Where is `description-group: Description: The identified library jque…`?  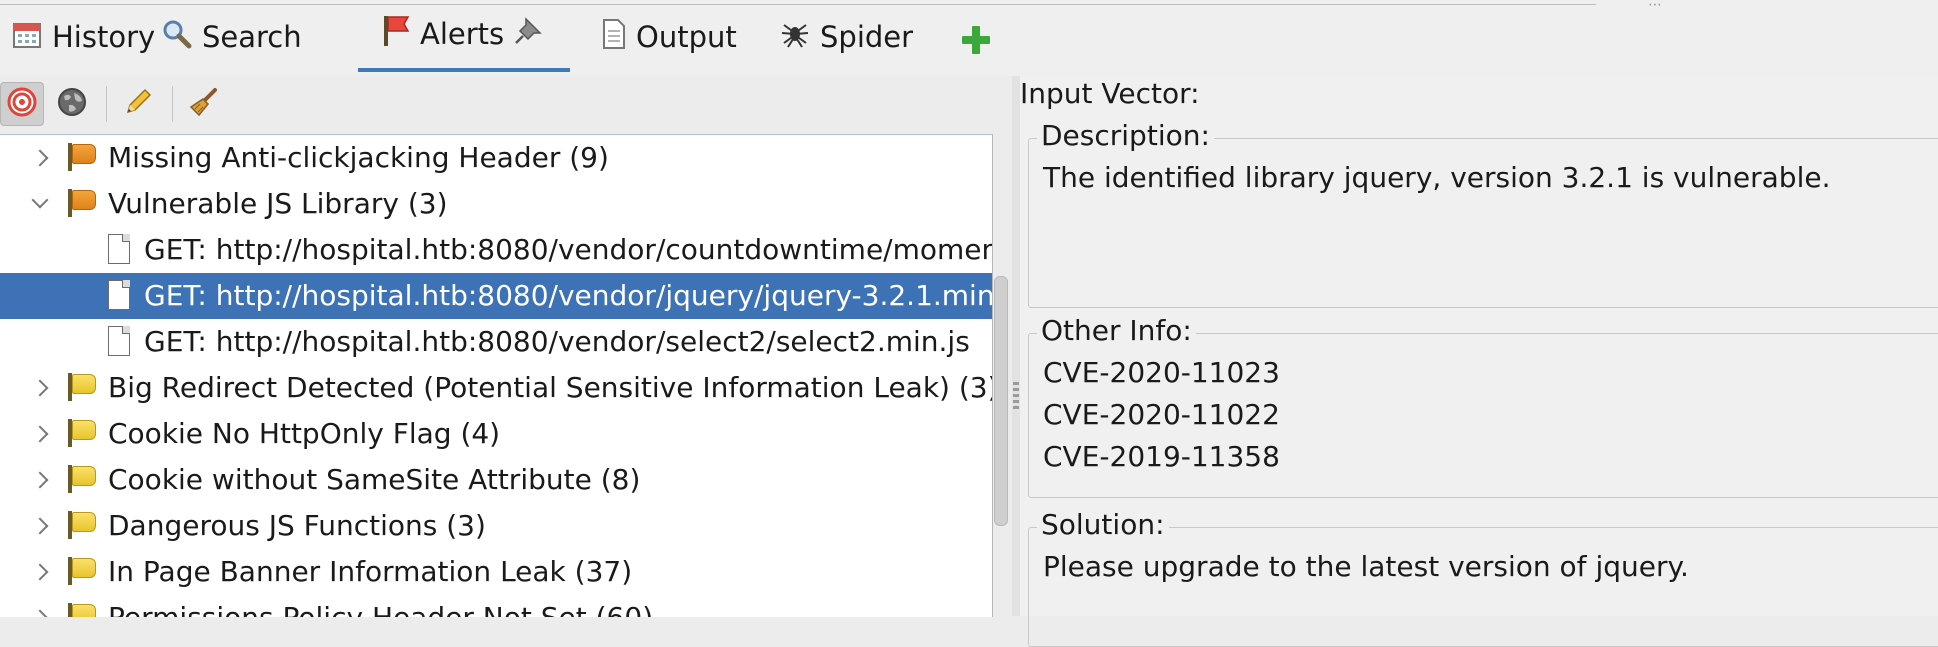
description-group: Description: The identified library jque… is located at coordinates (1483, 213).